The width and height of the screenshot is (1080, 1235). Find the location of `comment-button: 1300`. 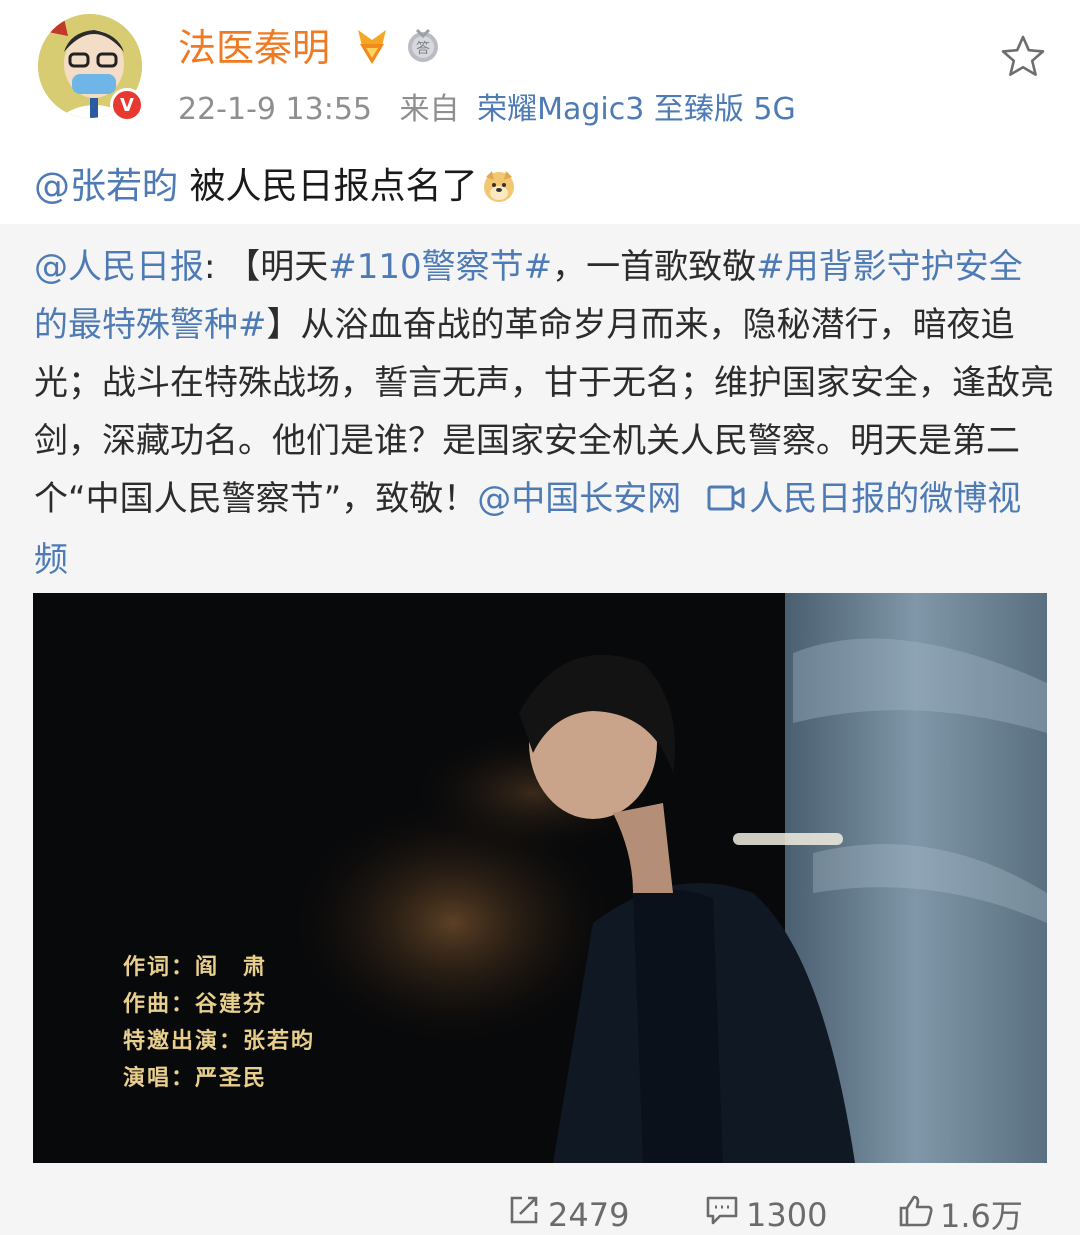

comment-button: 1300 is located at coordinates (765, 1214).